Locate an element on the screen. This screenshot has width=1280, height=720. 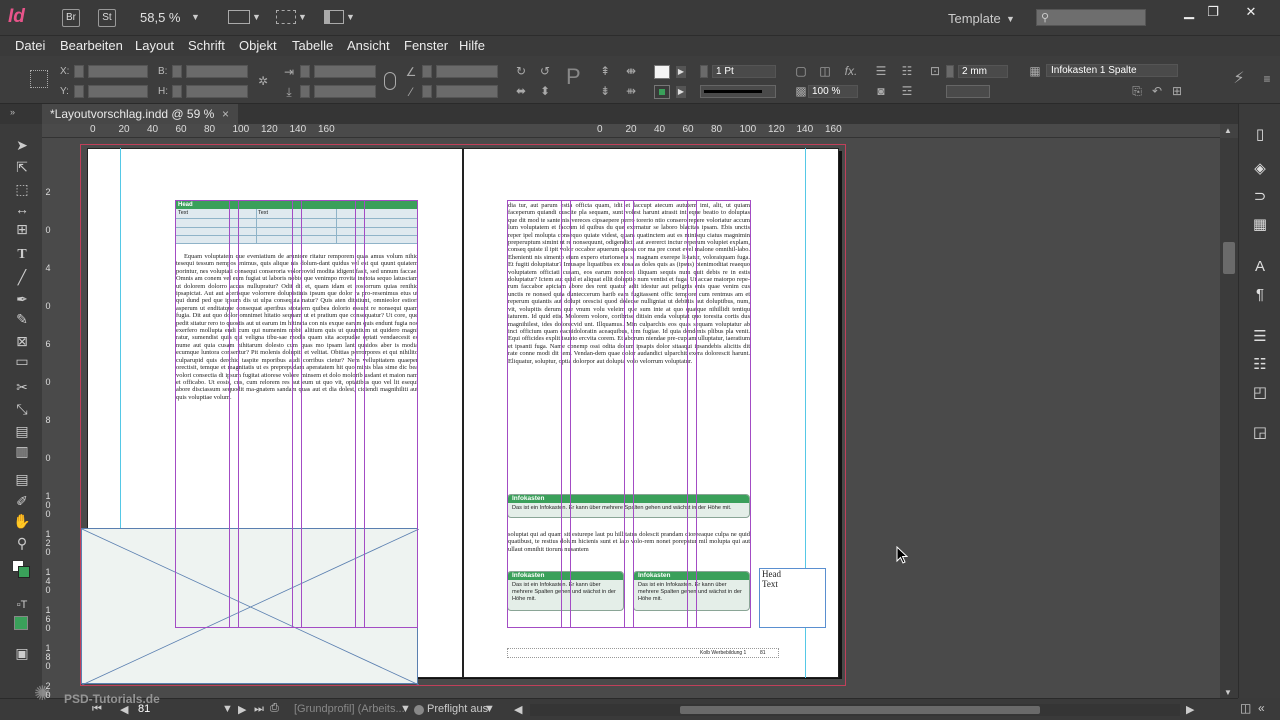
layers-panel-icon: ◈ is located at coordinates (1260, 169).